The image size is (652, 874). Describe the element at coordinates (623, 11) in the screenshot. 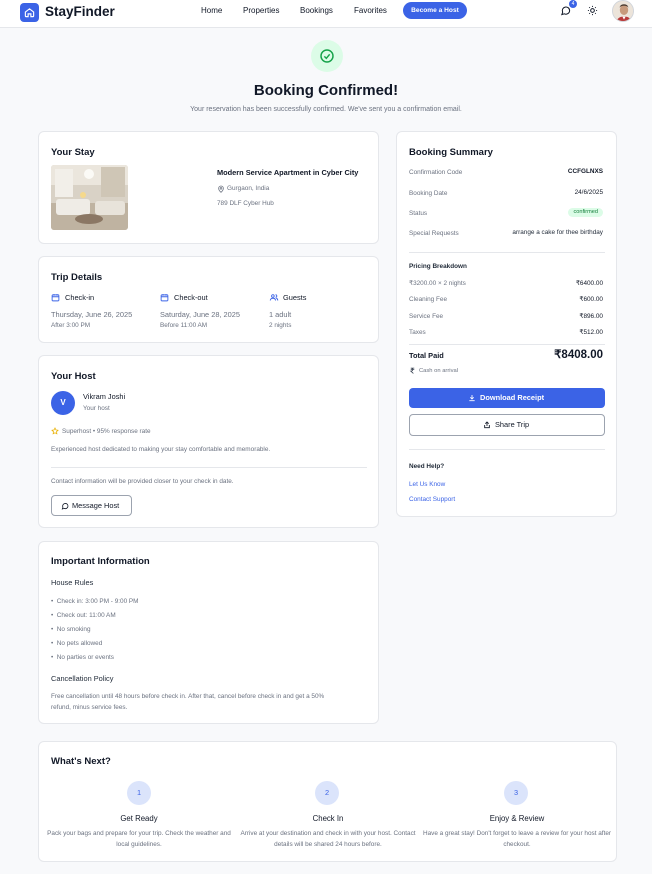

I see `user-avatar` at that location.